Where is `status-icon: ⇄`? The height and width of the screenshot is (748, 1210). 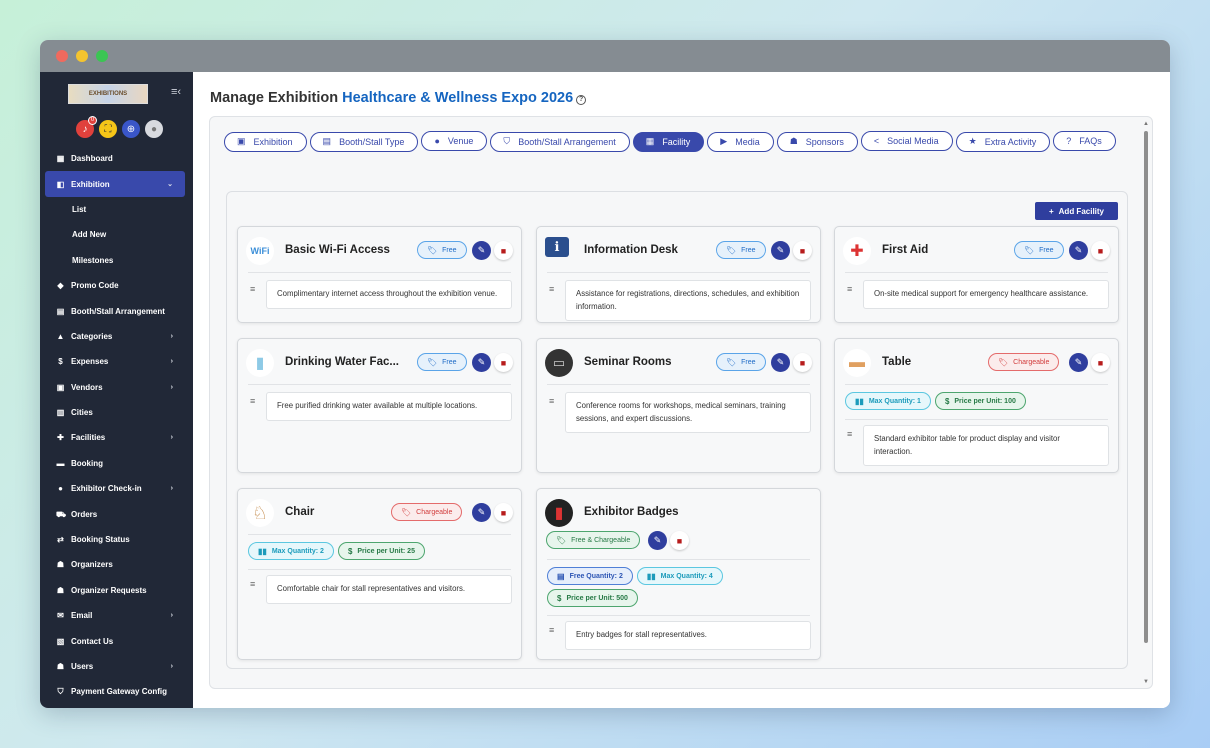 status-icon: ⇄ is located at coordinates (60, 540).